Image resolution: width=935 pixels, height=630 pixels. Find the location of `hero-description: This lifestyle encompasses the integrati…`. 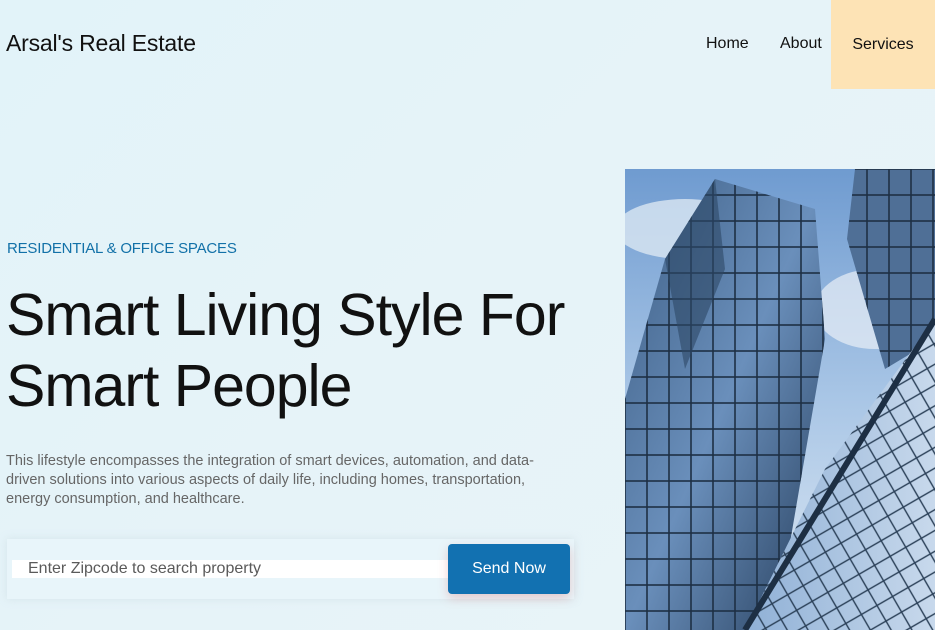

hero-description: This lifestyle encompasses the integrati… is located at coordinates (270, 480).